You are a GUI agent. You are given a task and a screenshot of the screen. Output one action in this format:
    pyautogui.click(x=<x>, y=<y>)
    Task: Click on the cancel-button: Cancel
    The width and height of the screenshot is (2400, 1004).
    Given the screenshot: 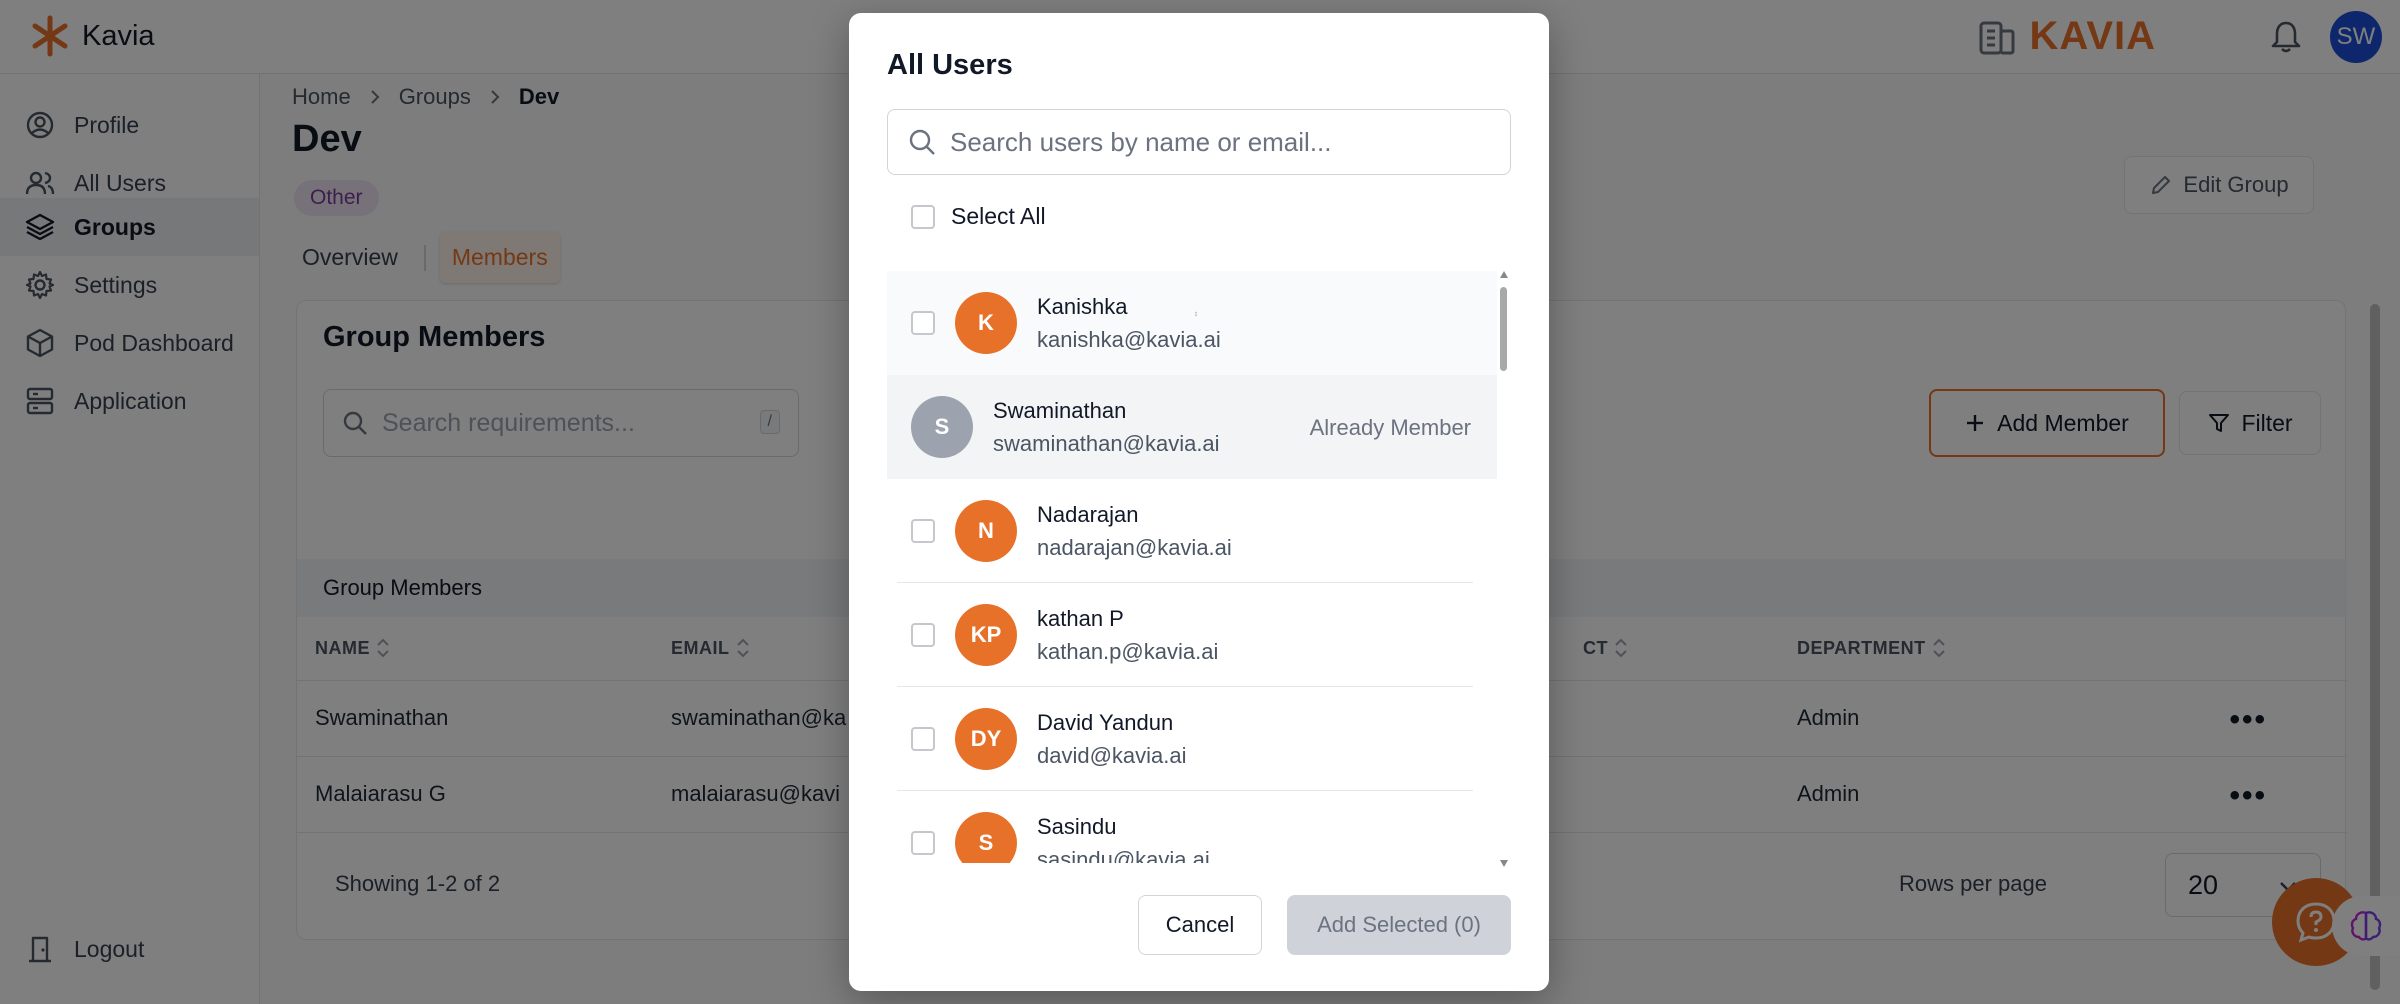 What is the action you would take?
    pyautogui.click(x=1200, y=925)
    